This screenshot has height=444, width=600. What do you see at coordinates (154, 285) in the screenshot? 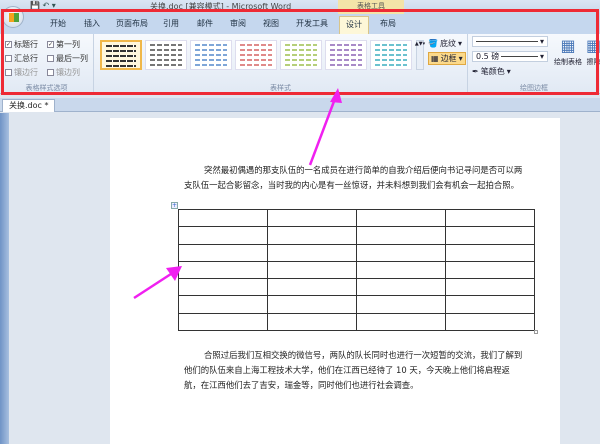
I see `arrow-to-table` at bounding box center [154, 285].